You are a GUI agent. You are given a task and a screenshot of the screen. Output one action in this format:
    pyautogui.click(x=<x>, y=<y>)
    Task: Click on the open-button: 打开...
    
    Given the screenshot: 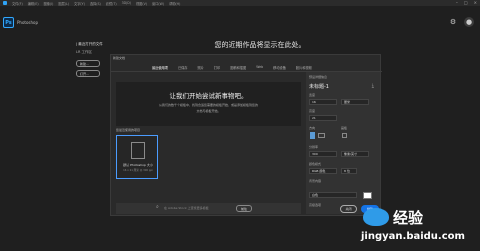 What is the action you would take?
    pyautogui.click(x=88, y=73)
    